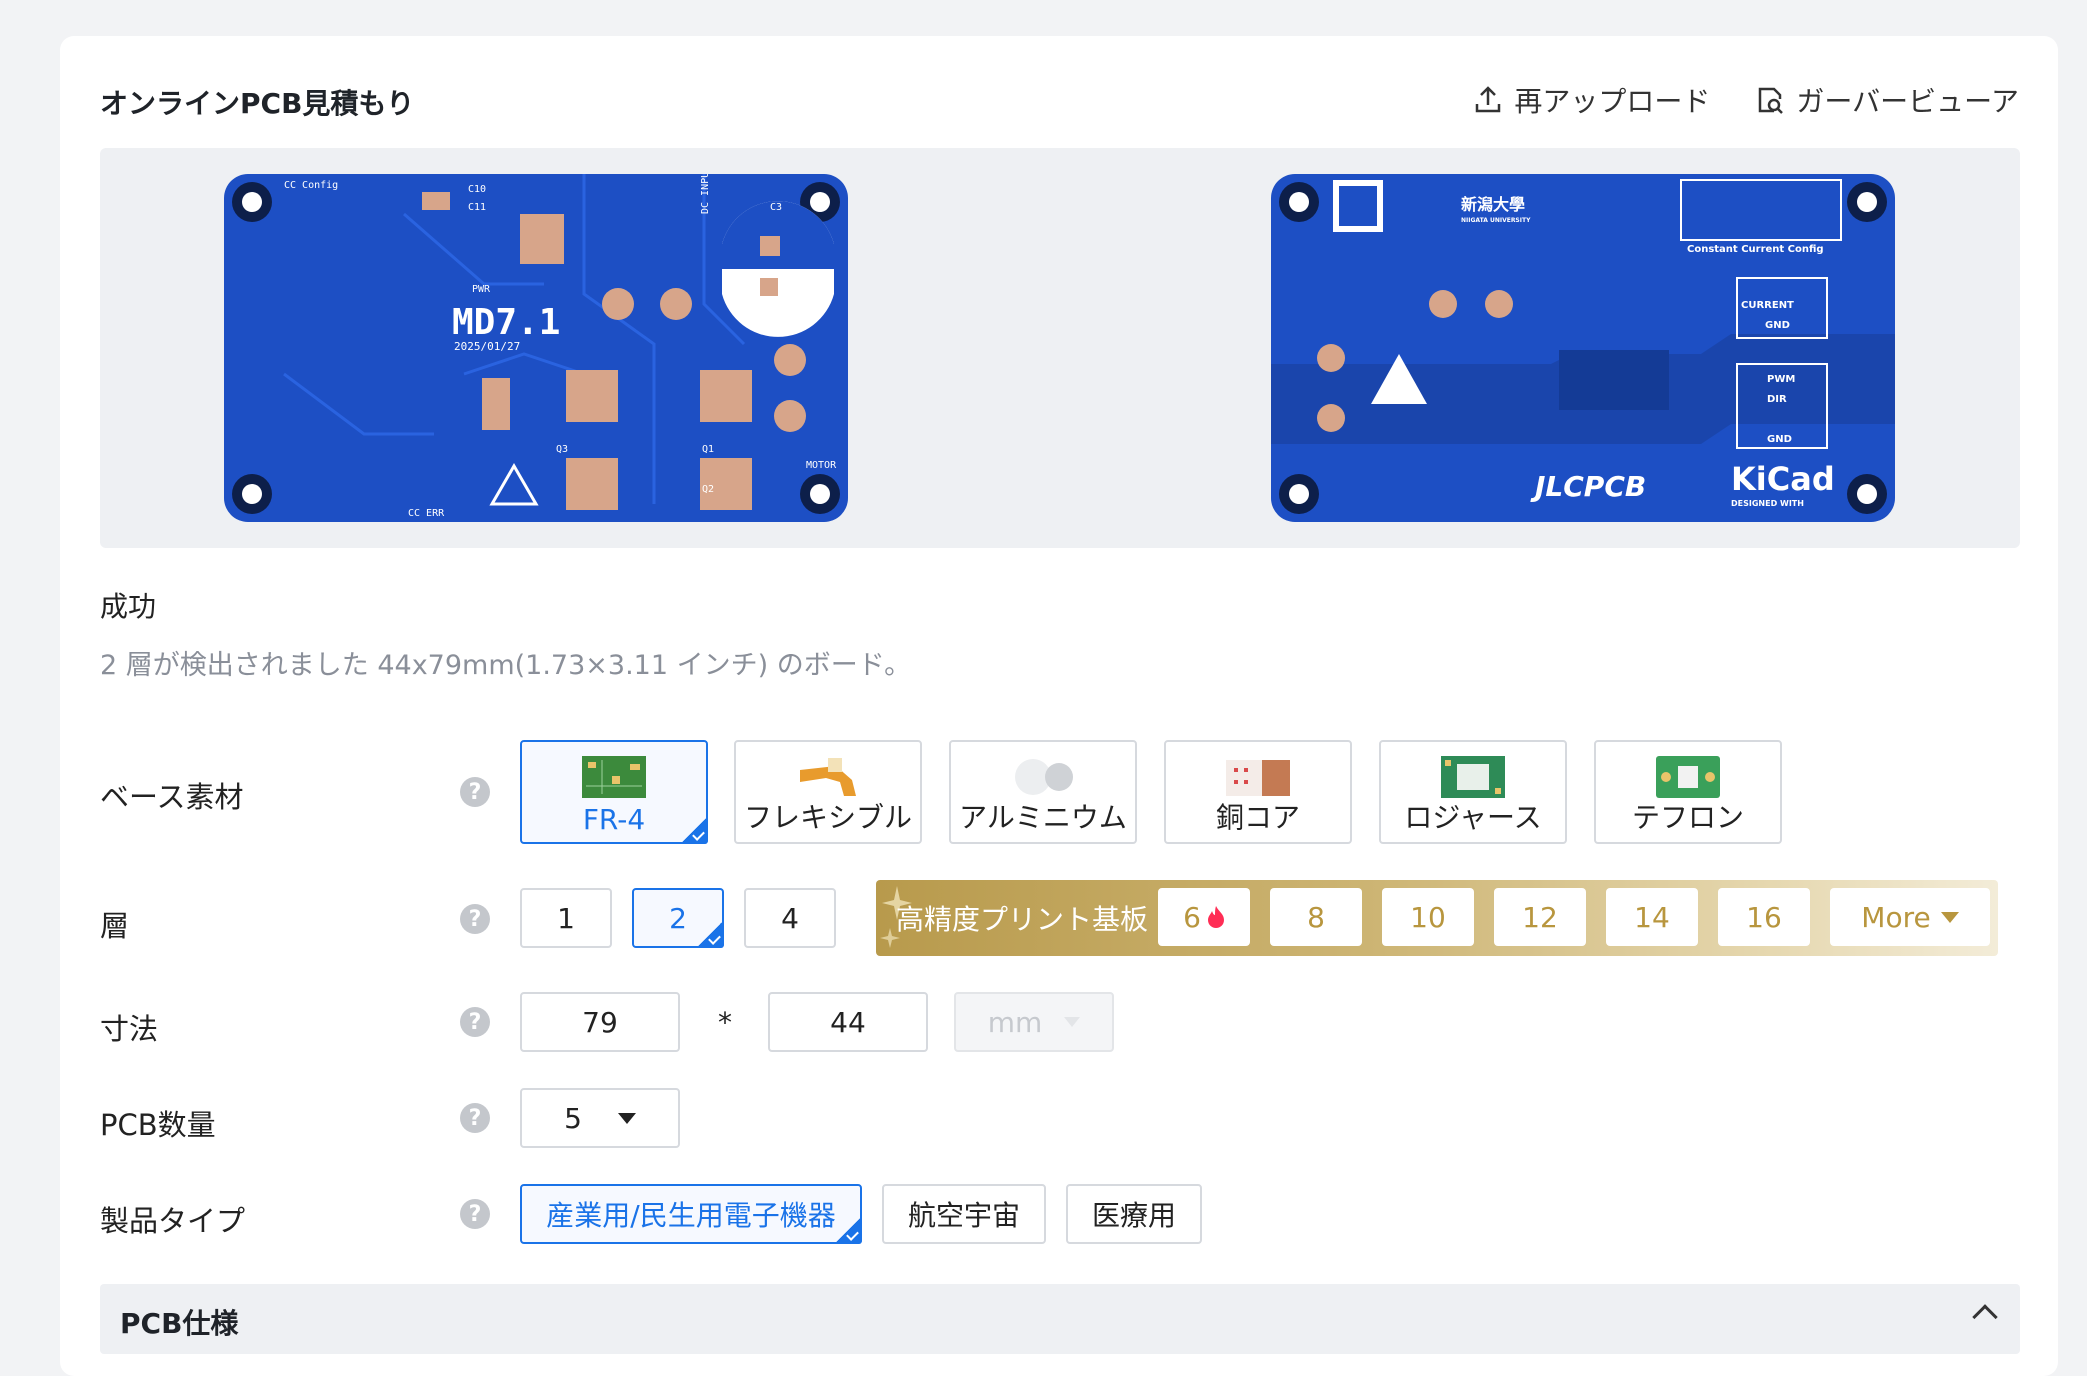  What do you see at coordinates (1022, 919) in the screenshot?
I see `high-precision-label: 高精度プリント基板` at bounding box center [1022, 919].